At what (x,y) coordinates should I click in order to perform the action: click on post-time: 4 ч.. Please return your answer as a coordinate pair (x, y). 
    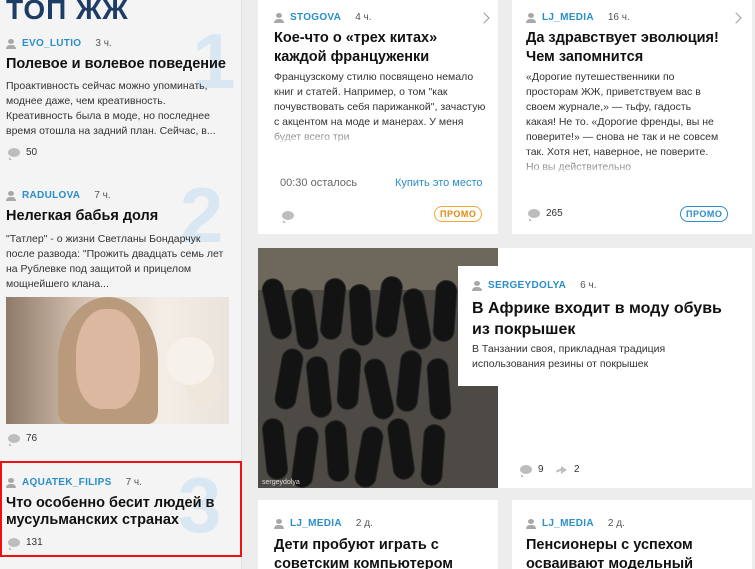
    Looking at the image, I should click on (363, 17).